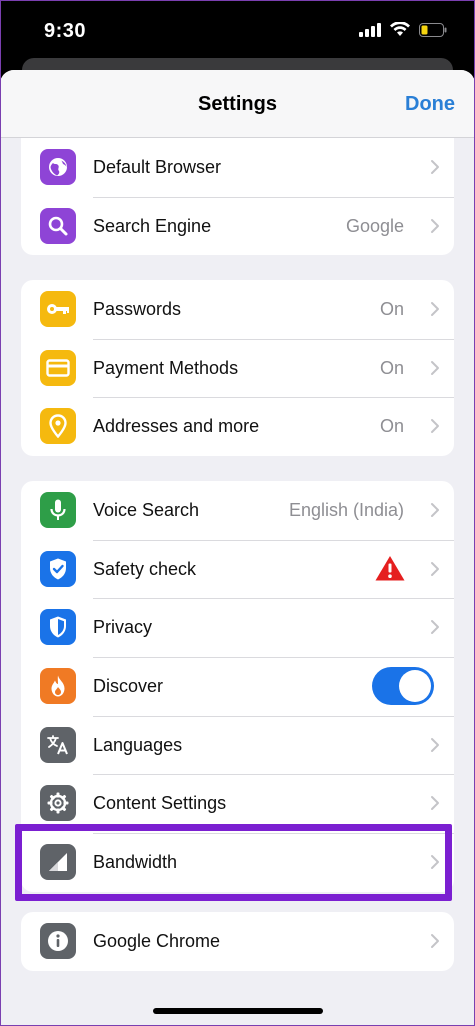 This screenshot has height=1026, width=475. What do you see at coordinates (166, 367) in the screenshot?
I see `row-label: Payment Methods` at bounding box center [166, 367].